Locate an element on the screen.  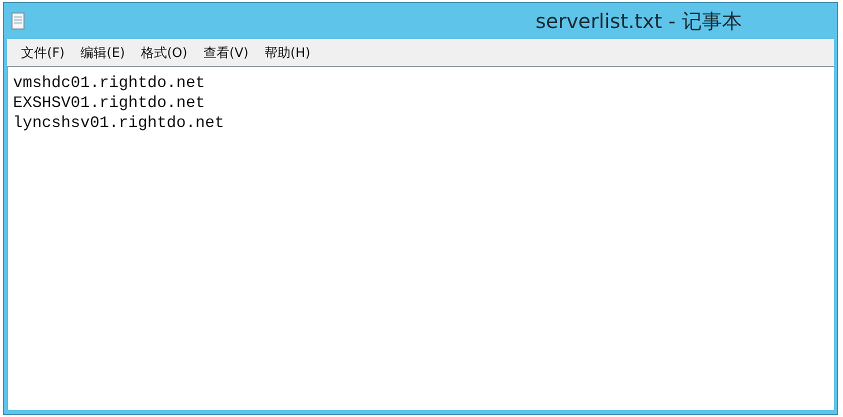
text-line: lyncshsv01.rightdo.net is located at coordinates (118, 123).